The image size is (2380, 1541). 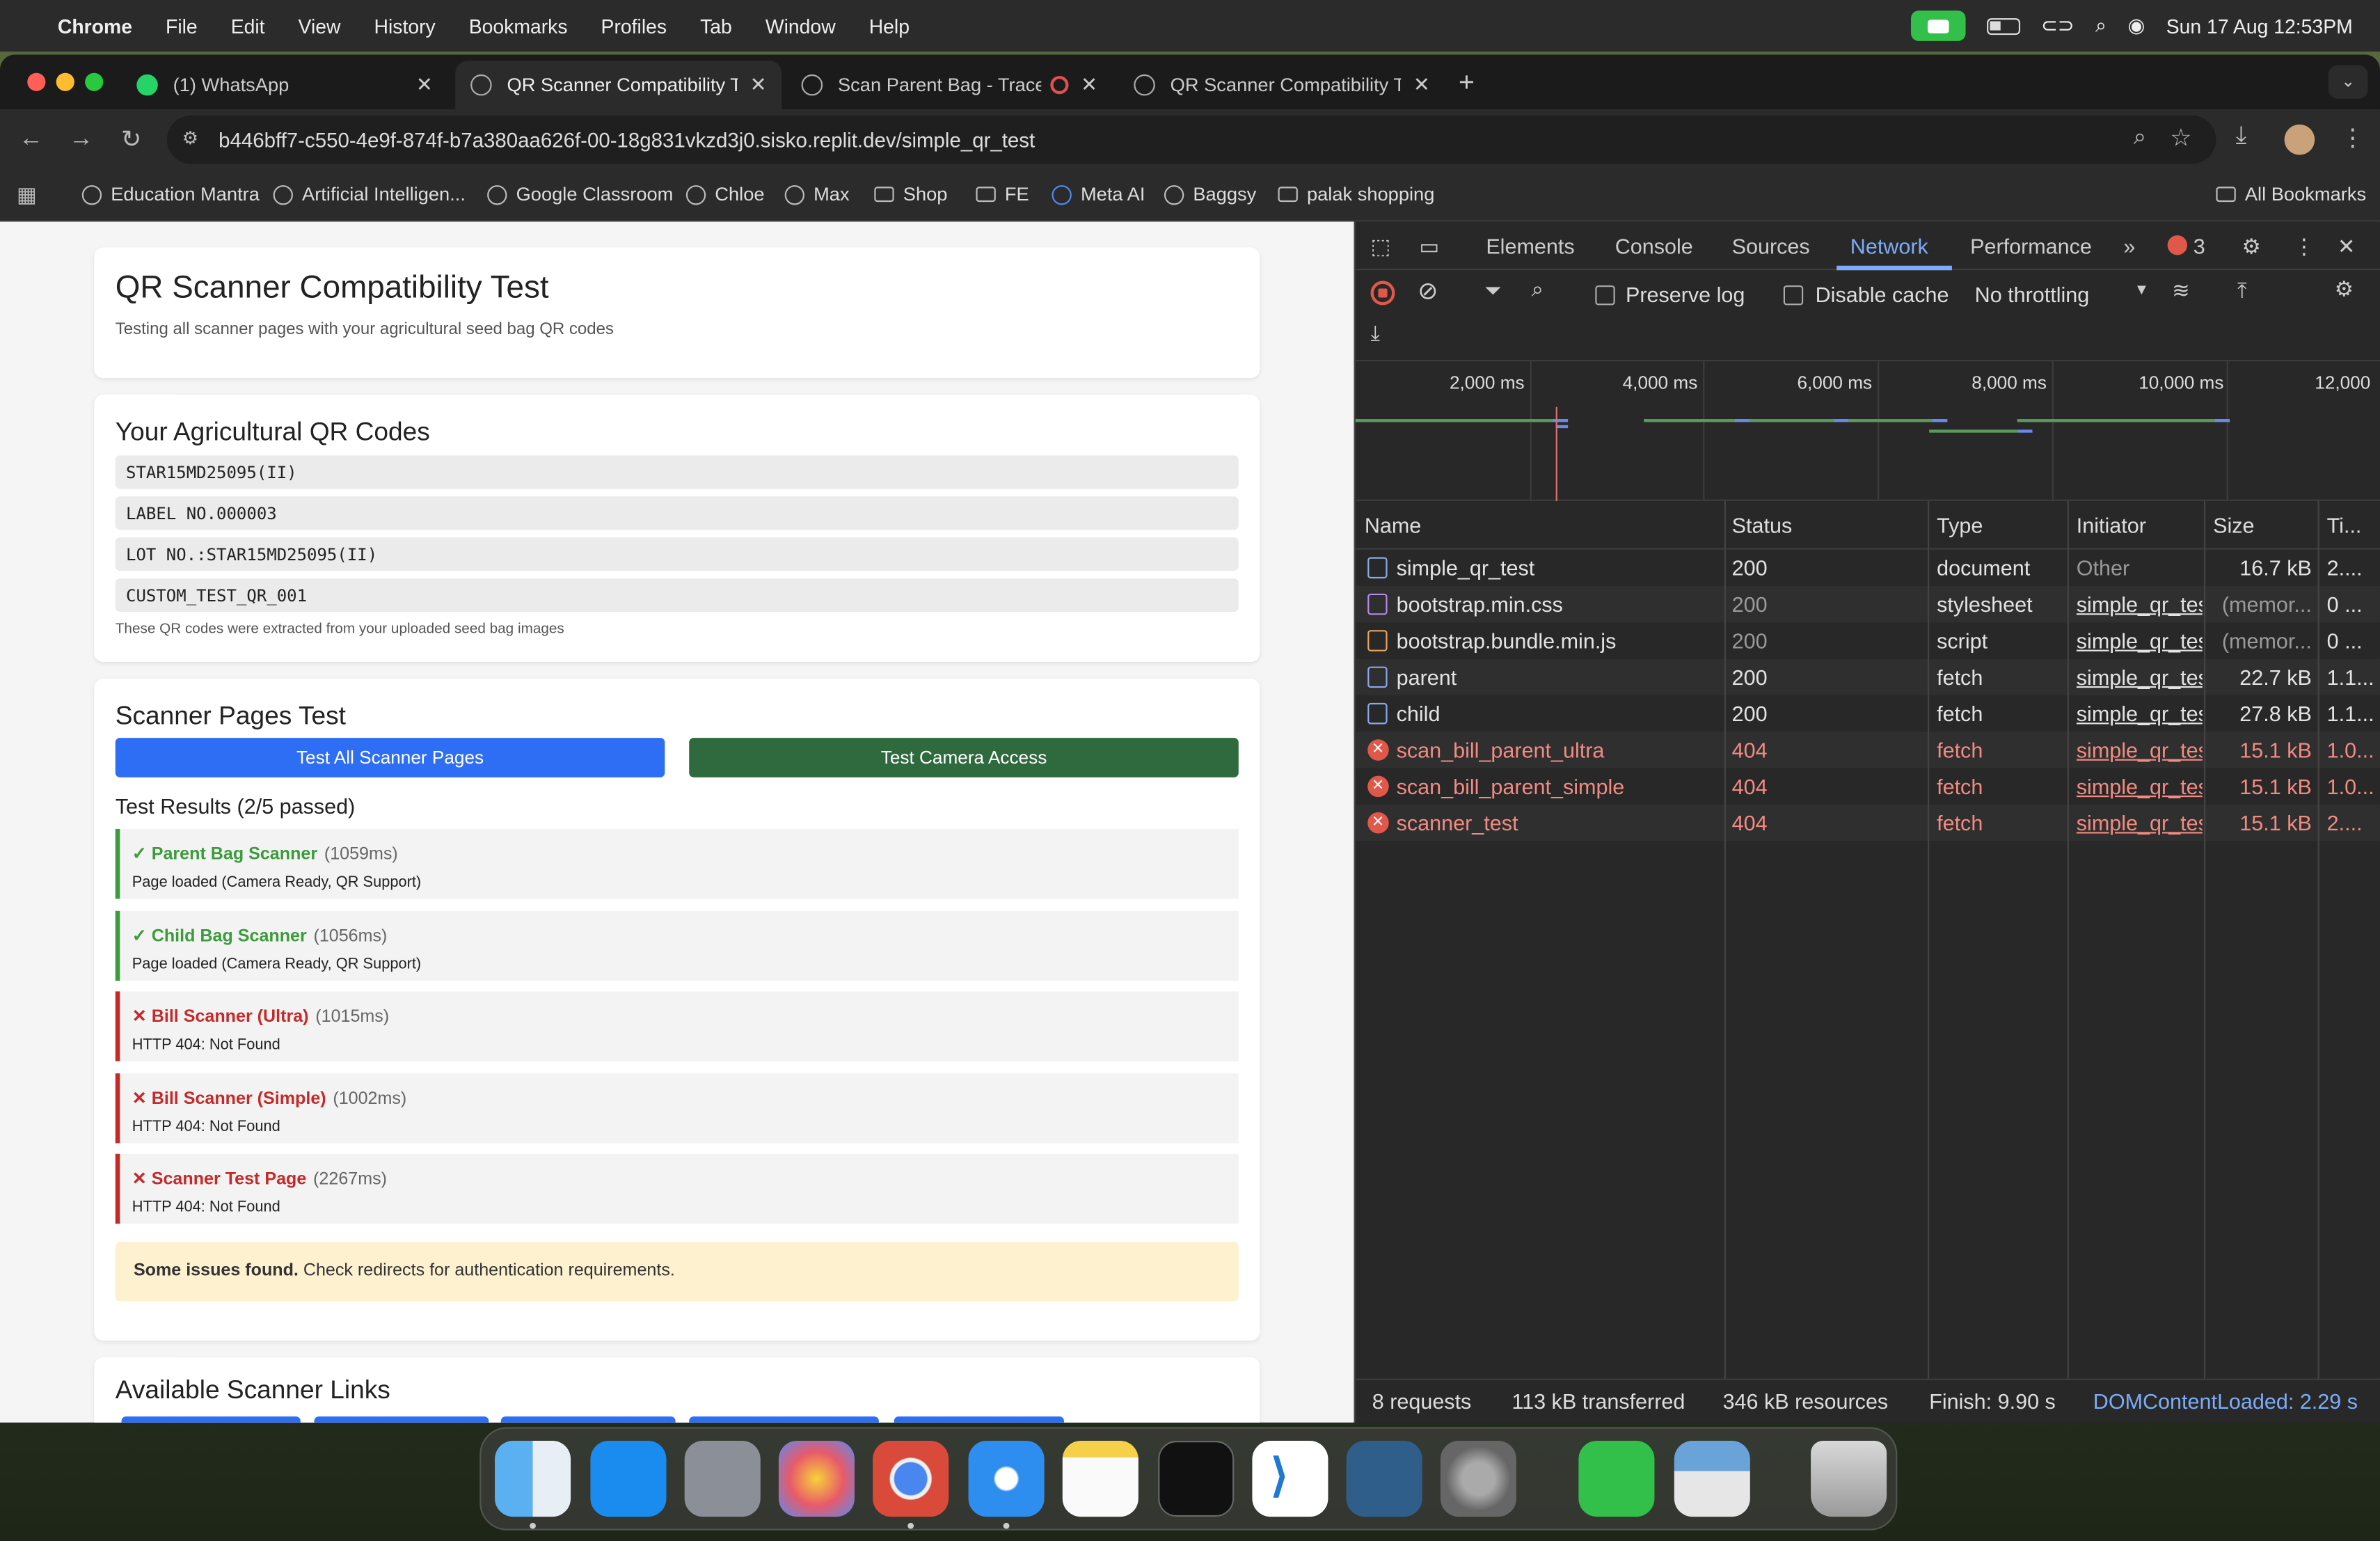 What do you see at coordinates (2251, 247) in the screenshot?
I see `devtools-settings-gear-icon: ⚙` at bounding box center [2251, 247].